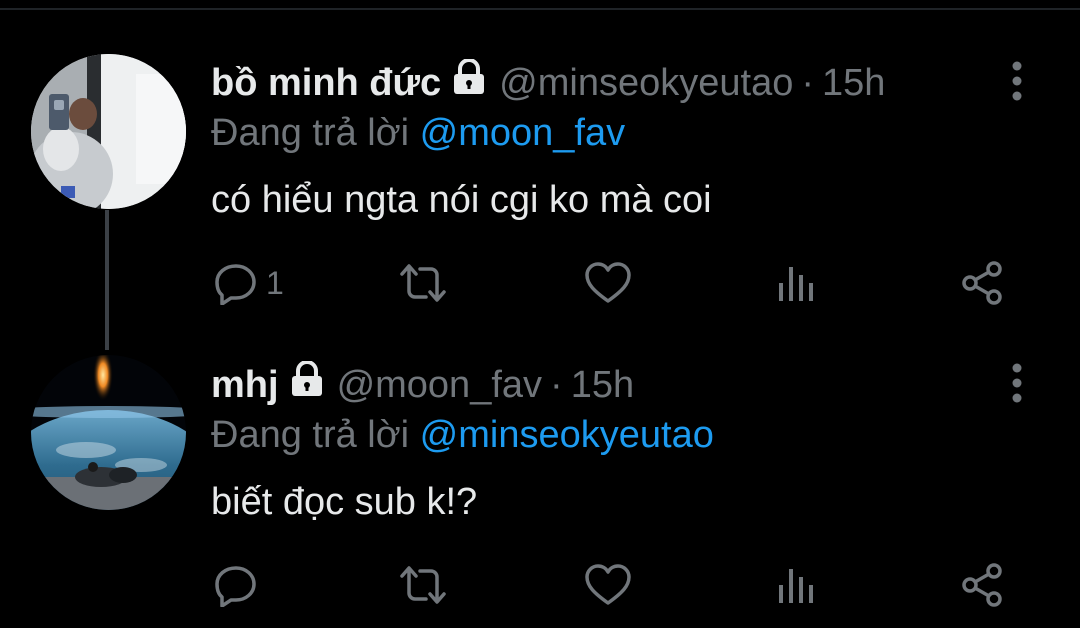 This screenshot has width=1080, height=628. I want to click on replying-to: Đang trả lời @minseokyeutao, so click(462, 435).